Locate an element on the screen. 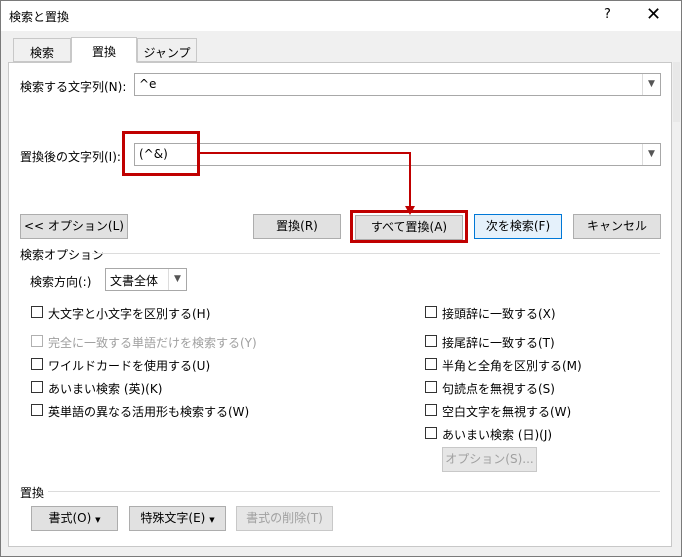 The height and width of the screenshot is (557, 682). checkbox-match-suffix is located at coordinates (431, 341).